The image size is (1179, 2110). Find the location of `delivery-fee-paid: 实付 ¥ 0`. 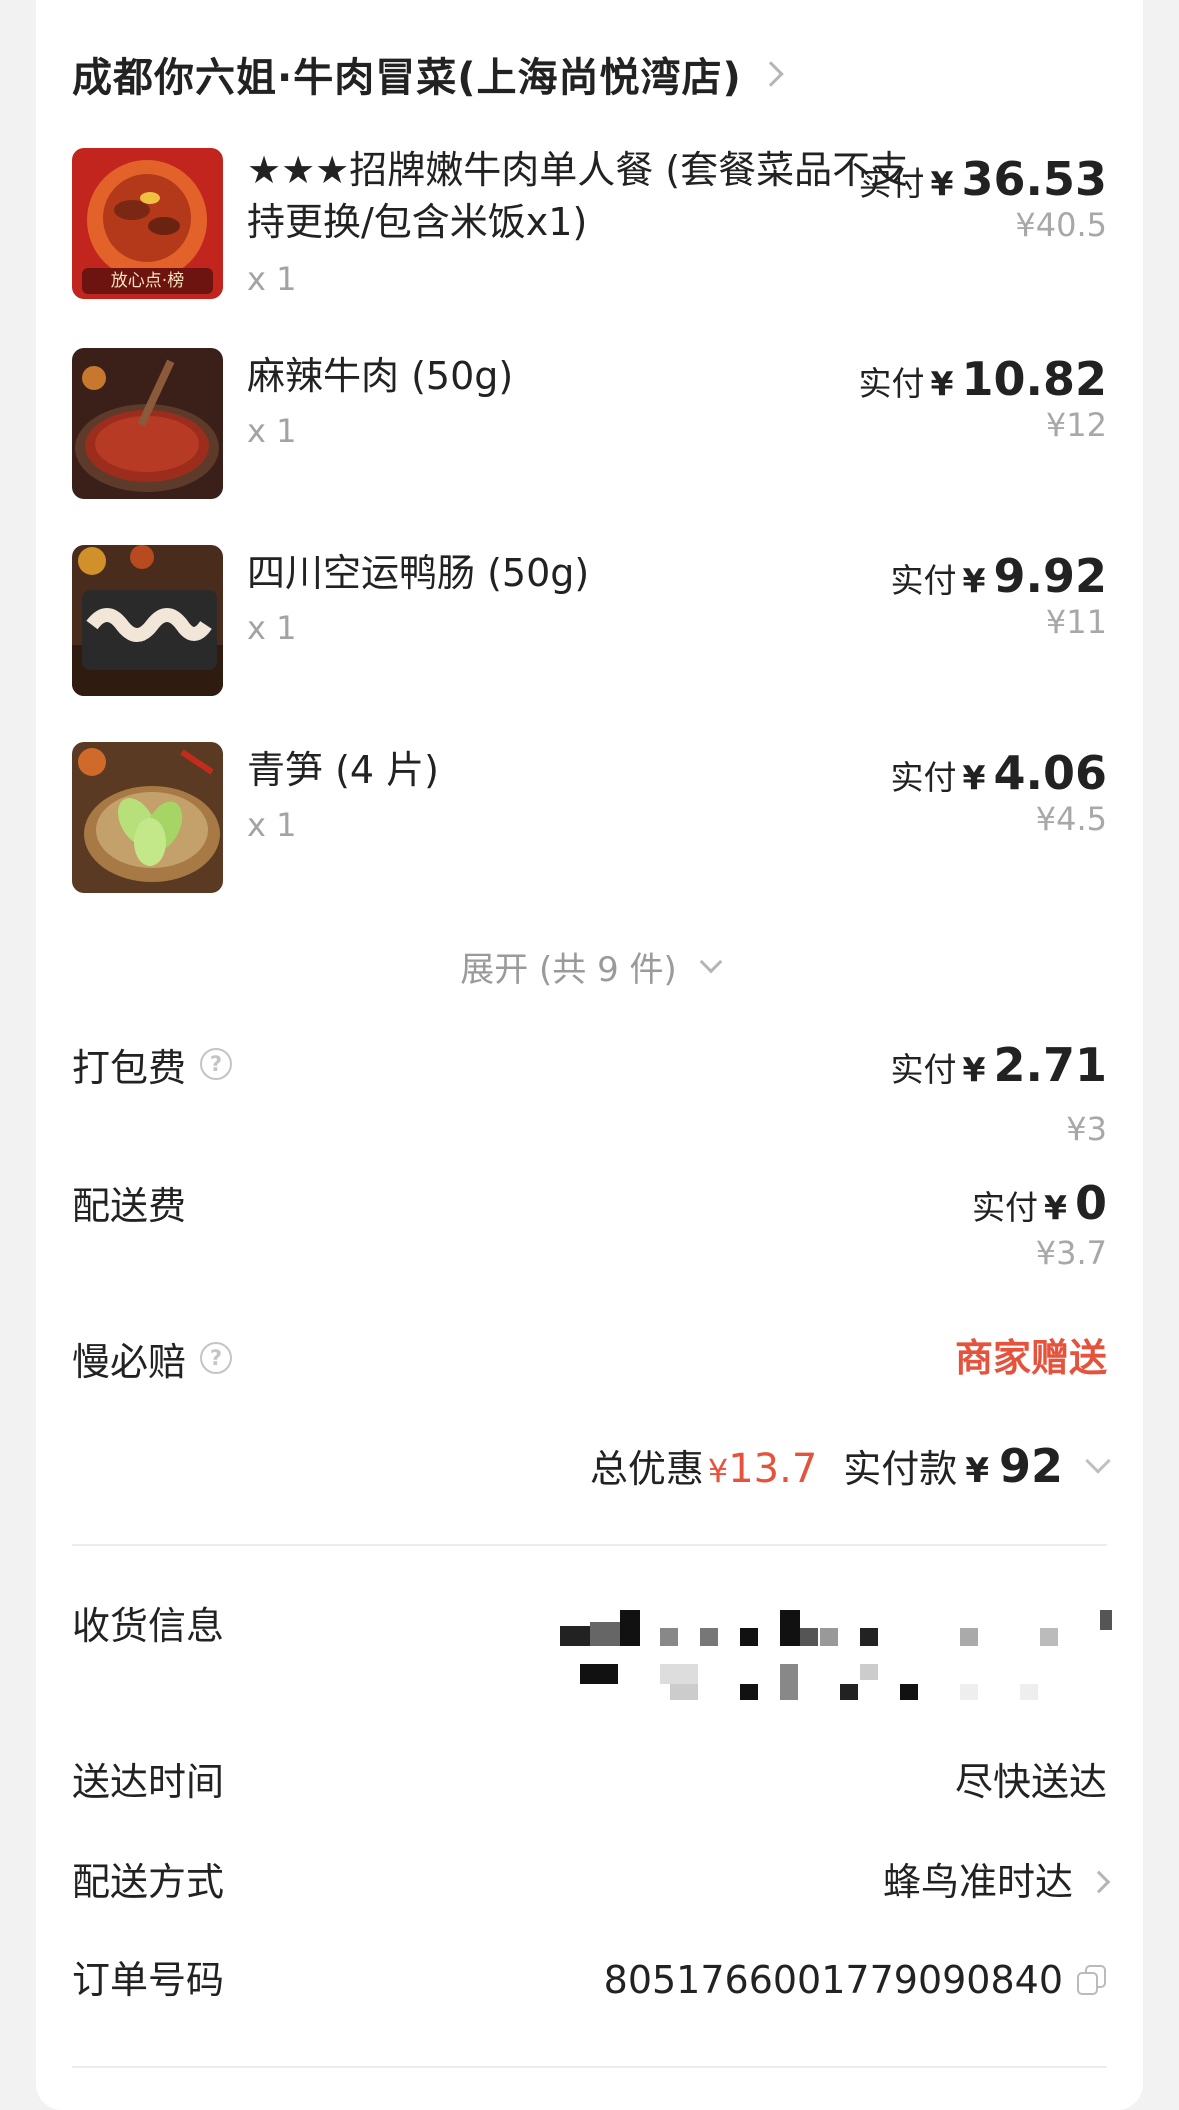

delivery-fee-paid: 实付 ¥ 0 is located at coordinates (1039, 1203).